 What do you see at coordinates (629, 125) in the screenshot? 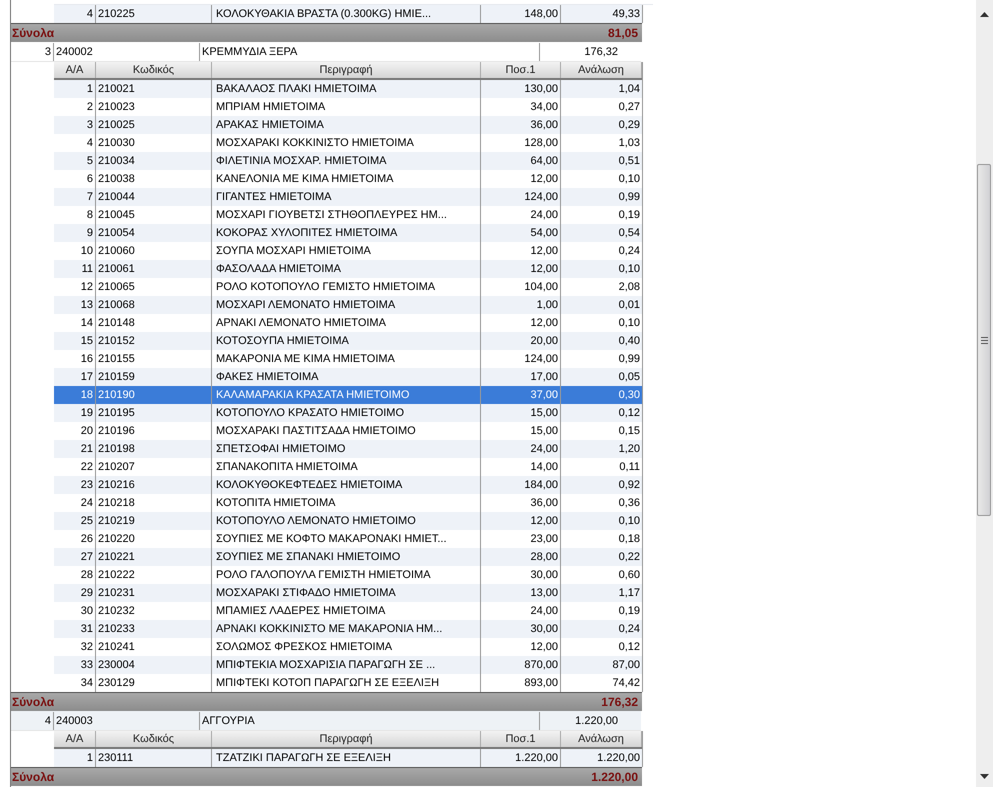
I see `consumption-cell-text: 0,29` at bounding box center [629, 125].